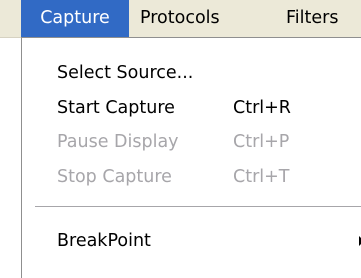 The width and height of the screenshot is (361, 278). Describe the element at coordinates (104, 241) in the screenshot. I see `menu-item-label: BreakPoint` at that location.